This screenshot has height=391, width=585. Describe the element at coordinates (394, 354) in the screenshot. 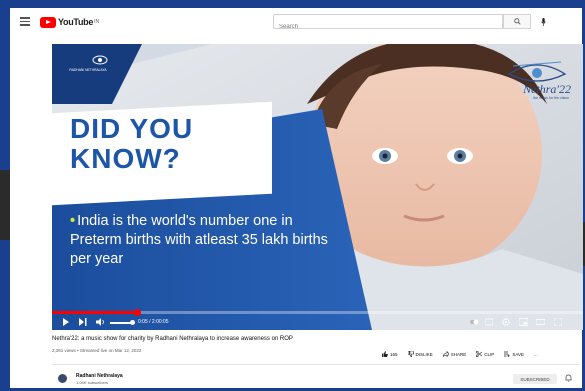

I see `like-count: 165` at that location.